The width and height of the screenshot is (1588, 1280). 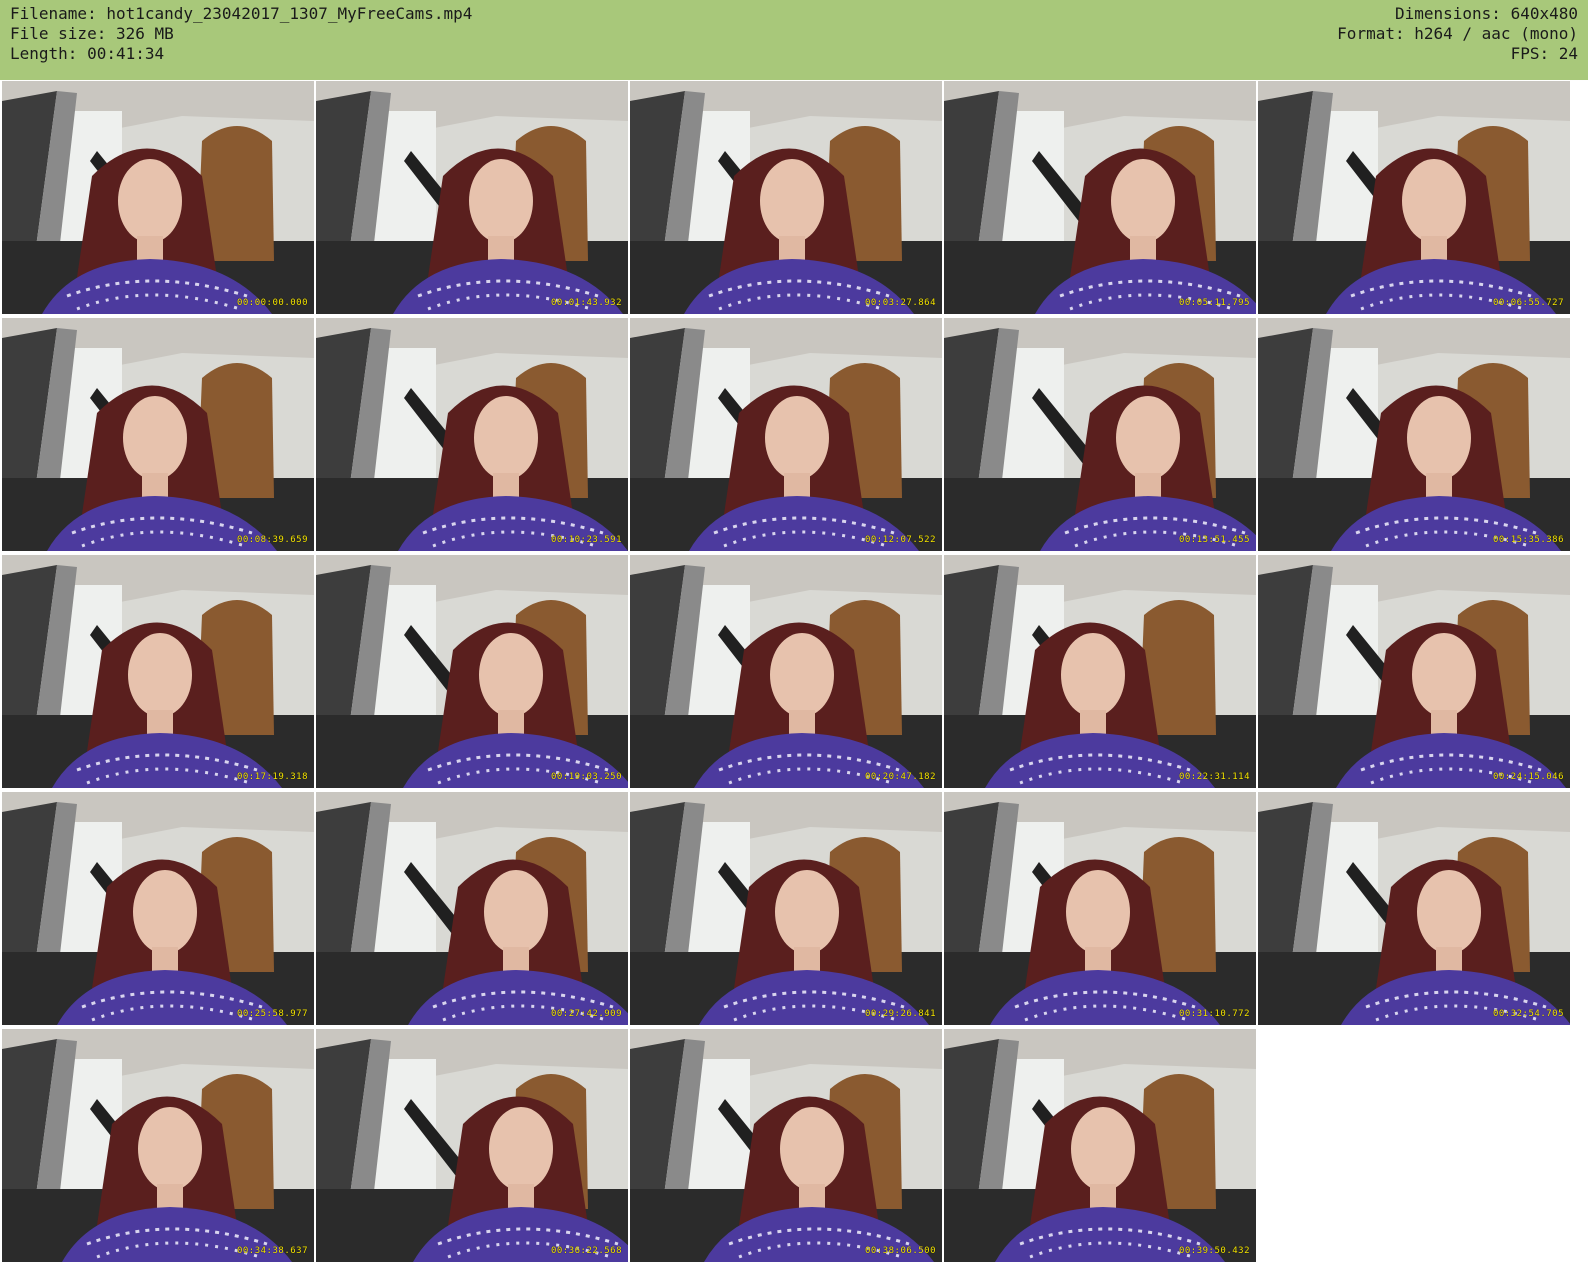 What do you see at coordinates (1544, 53) in the screenshot?
I see `fps-text: FPS: 24` at bounding box center [1544, 53].